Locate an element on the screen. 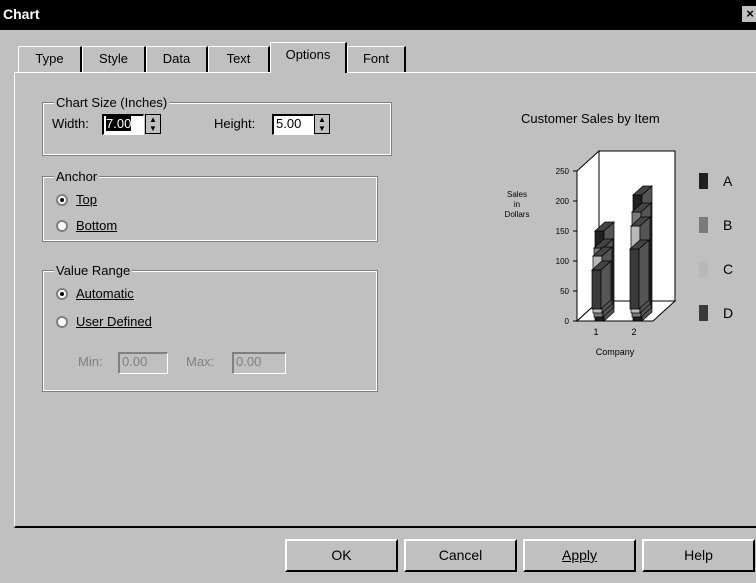  tab-font: Font is located at coordinates (376, 59).